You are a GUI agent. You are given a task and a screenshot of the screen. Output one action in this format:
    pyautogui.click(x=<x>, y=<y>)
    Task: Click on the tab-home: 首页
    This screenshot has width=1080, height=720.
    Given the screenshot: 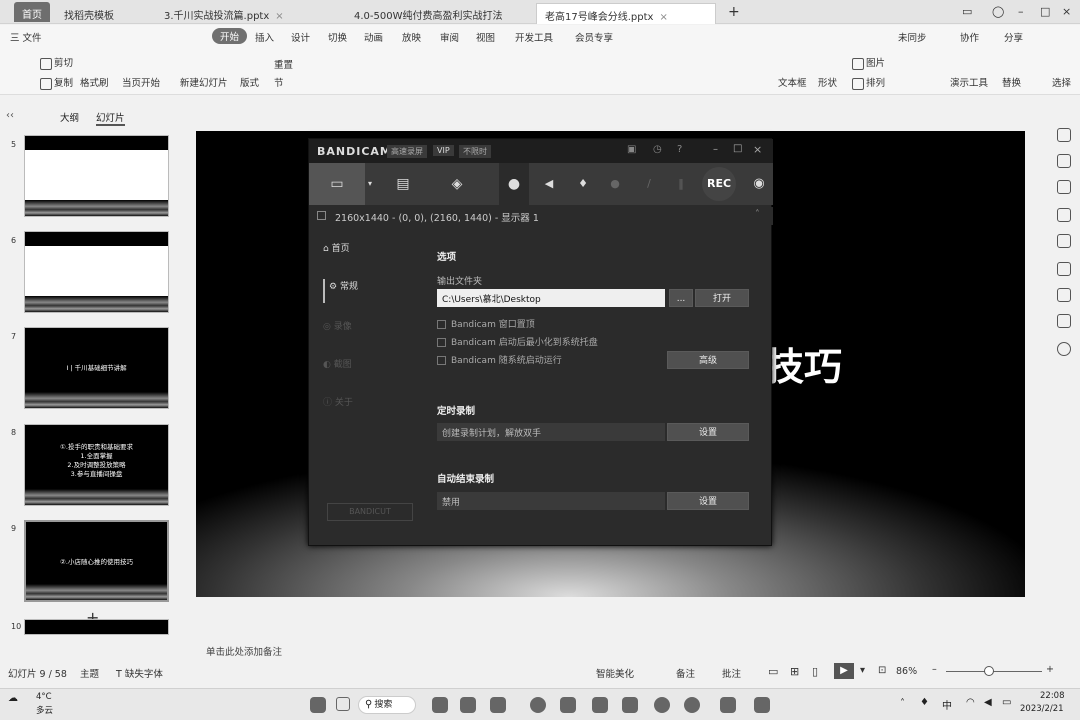 What is the action you would take?
    pyautogui.click(x=32, y=12)
    